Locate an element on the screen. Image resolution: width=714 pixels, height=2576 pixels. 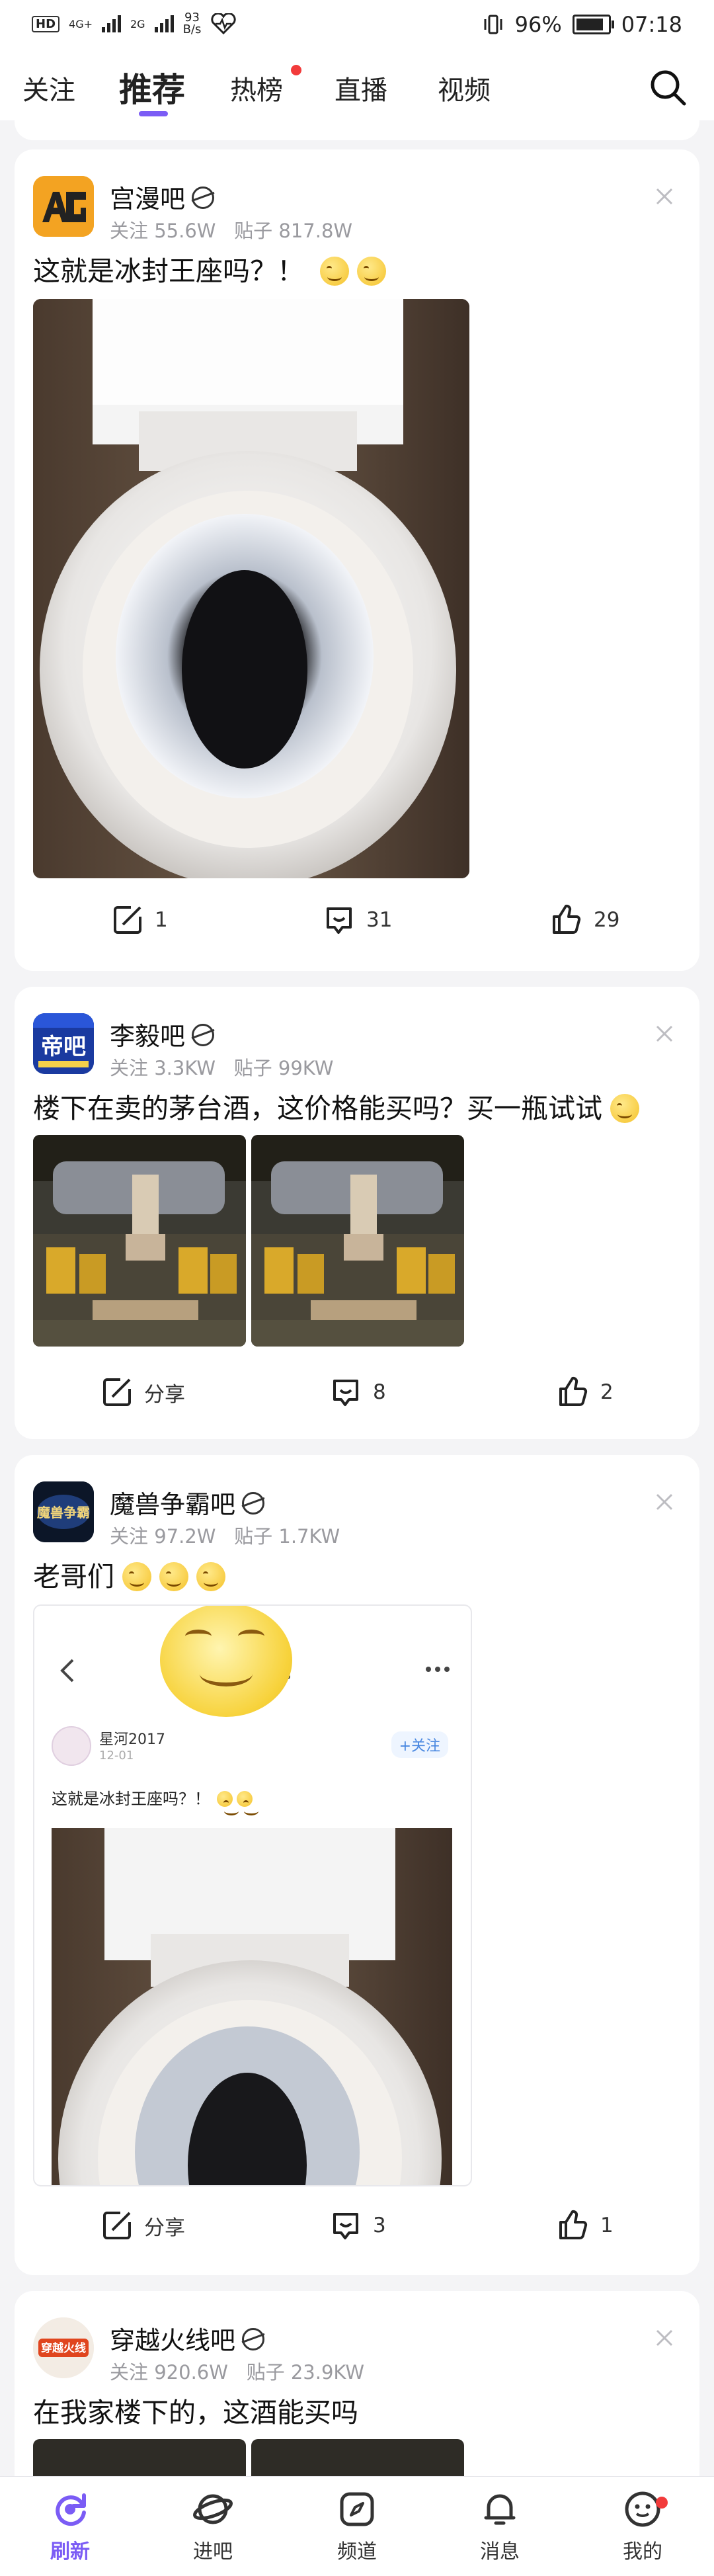
embedded-username: 星河2017 is located at coordinates (132, 1740).